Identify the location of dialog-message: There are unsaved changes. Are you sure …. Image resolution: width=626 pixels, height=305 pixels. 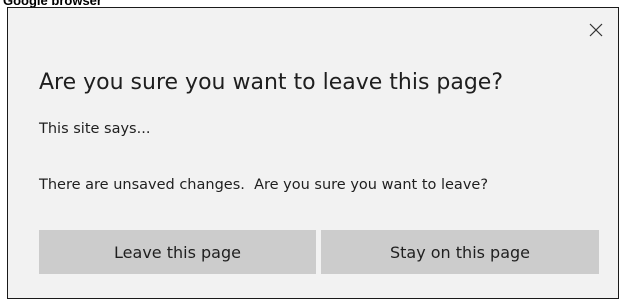
(264, 185).